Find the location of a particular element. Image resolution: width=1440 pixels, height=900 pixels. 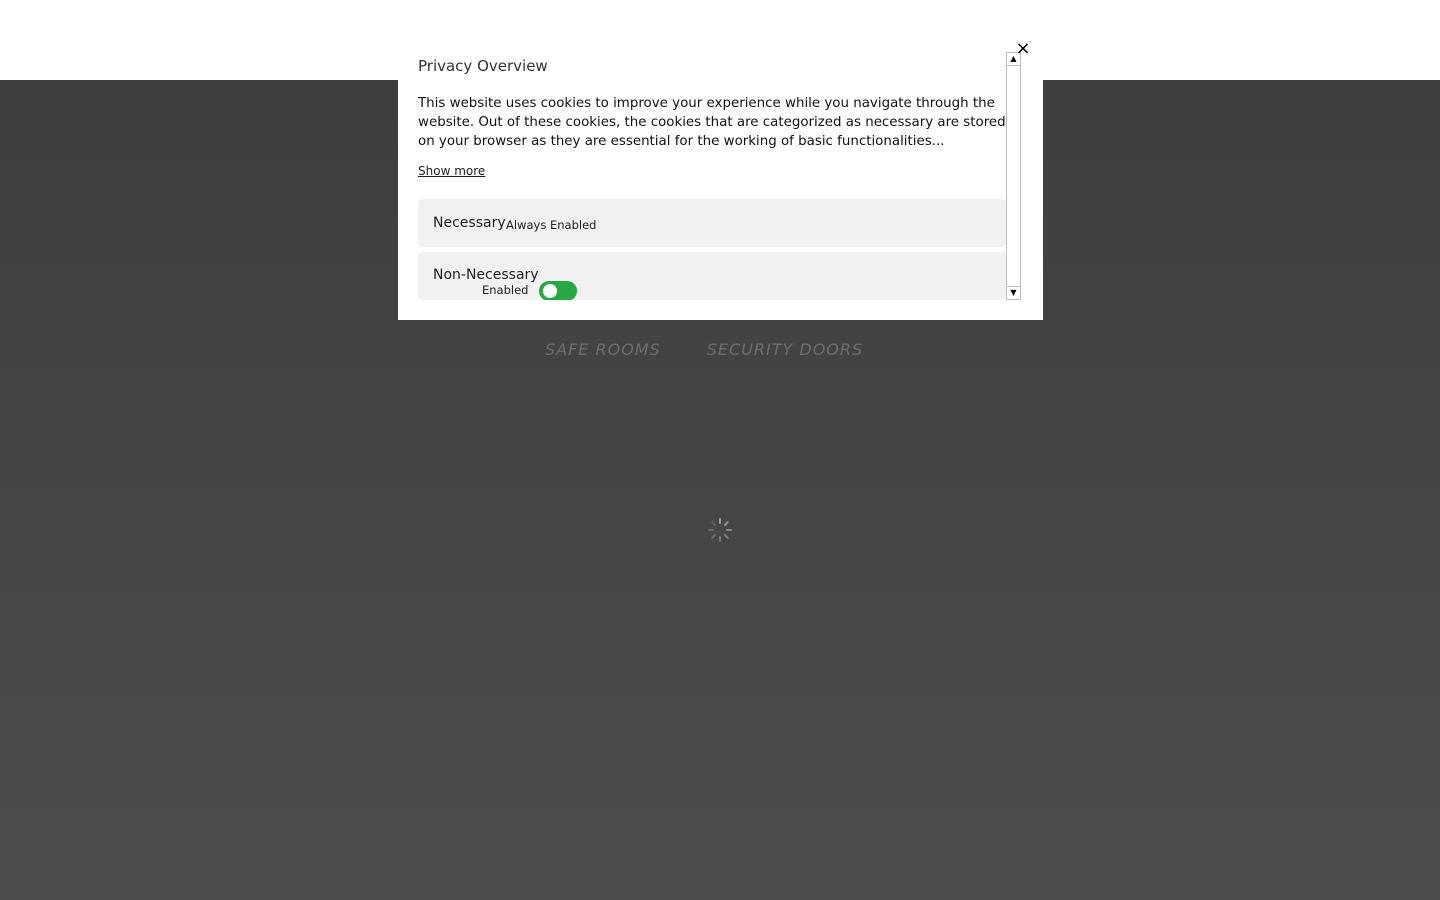

category-non-necessary: Non-Necessary Enabled is located at coordinates (712, 276).